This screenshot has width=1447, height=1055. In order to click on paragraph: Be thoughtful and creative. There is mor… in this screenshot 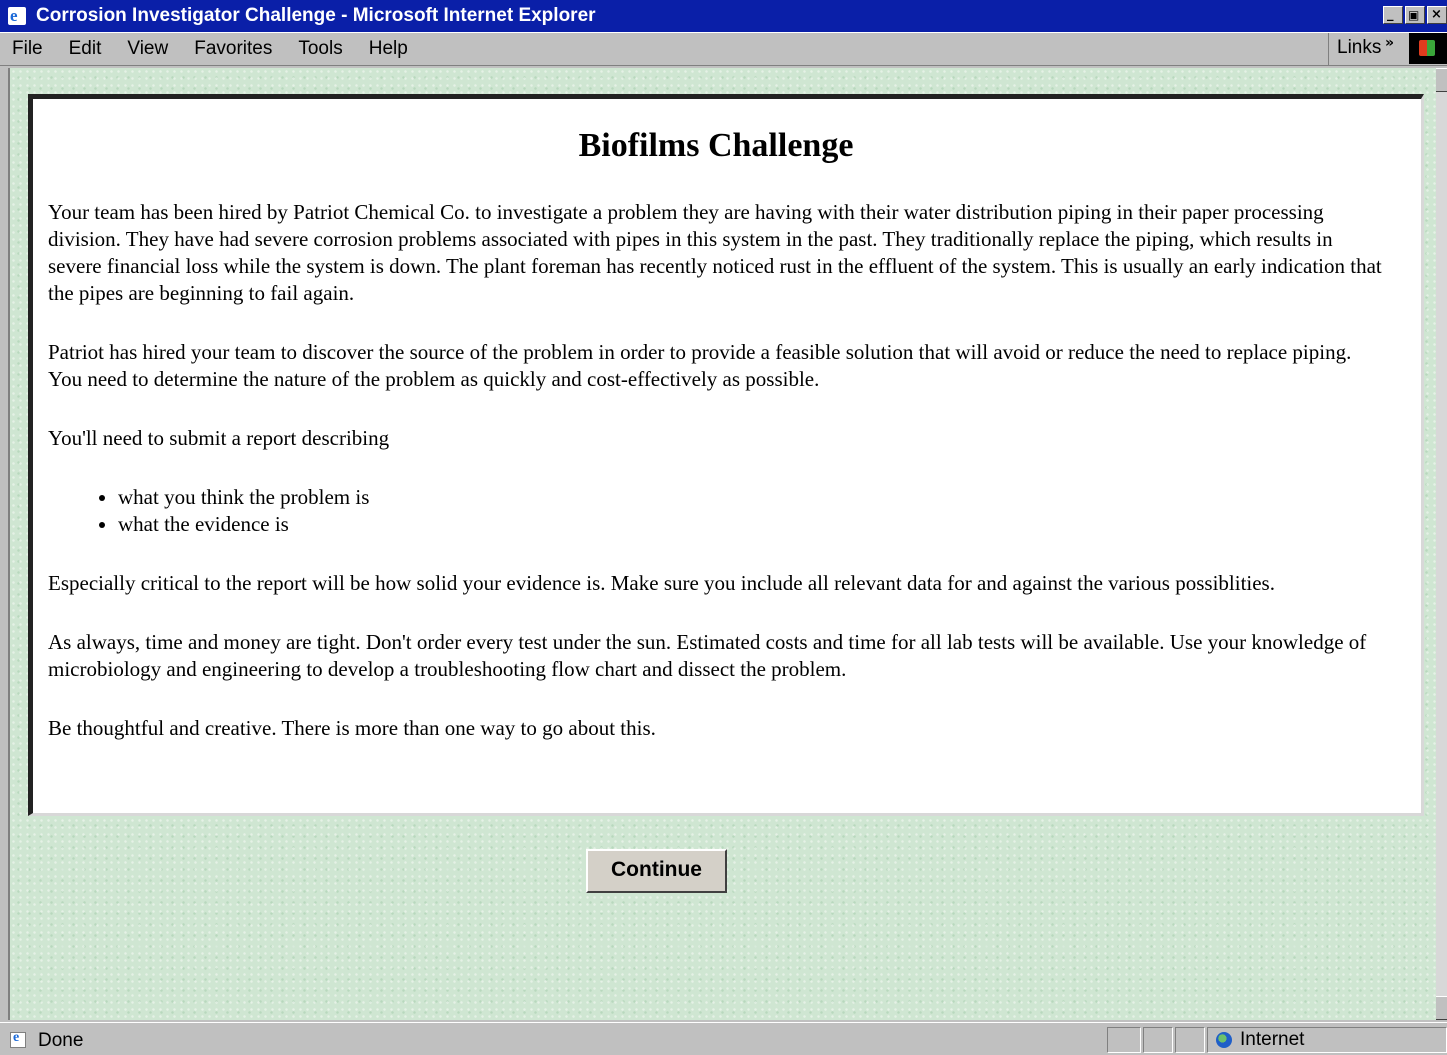, I will do `click(352, 728)`.